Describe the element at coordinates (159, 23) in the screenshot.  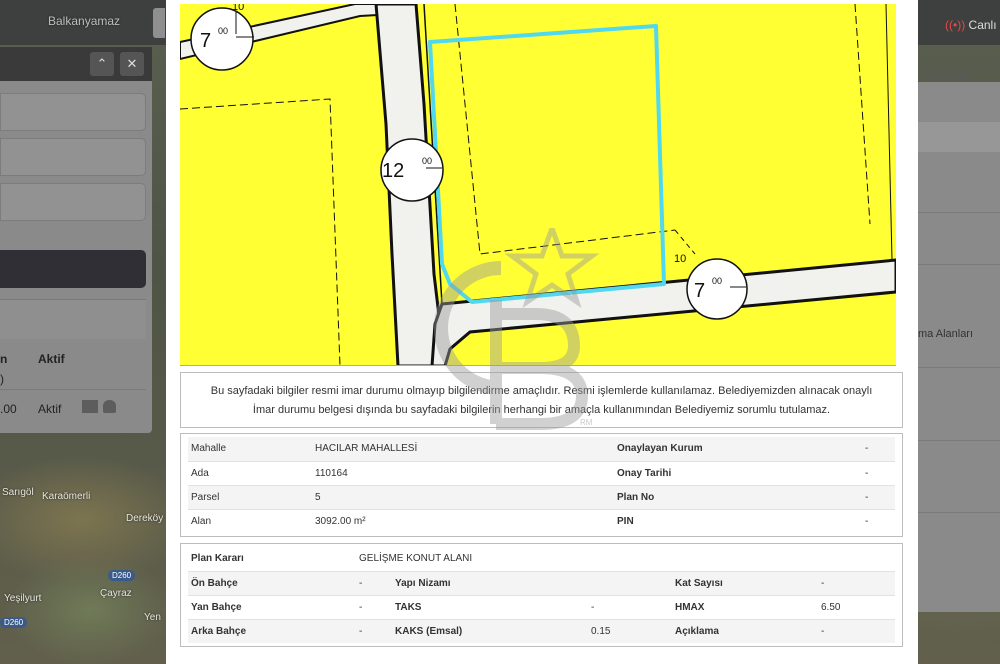
I see `top-bar-button` at that location.